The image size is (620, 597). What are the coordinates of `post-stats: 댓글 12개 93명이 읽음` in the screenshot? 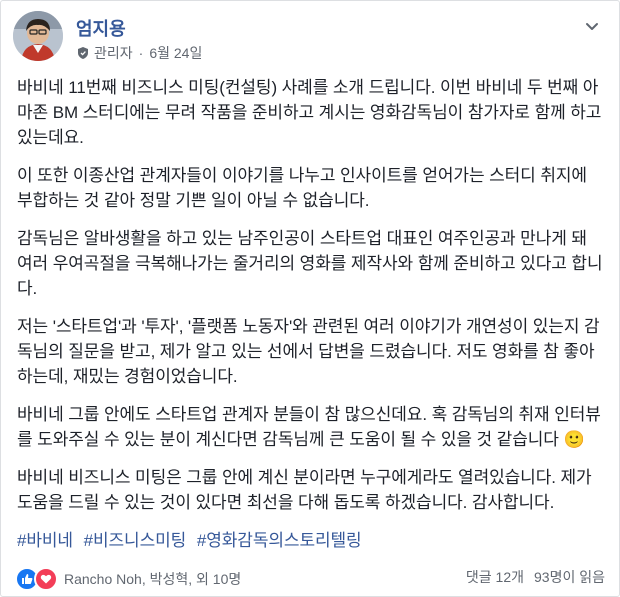 It's located at (535, 577).